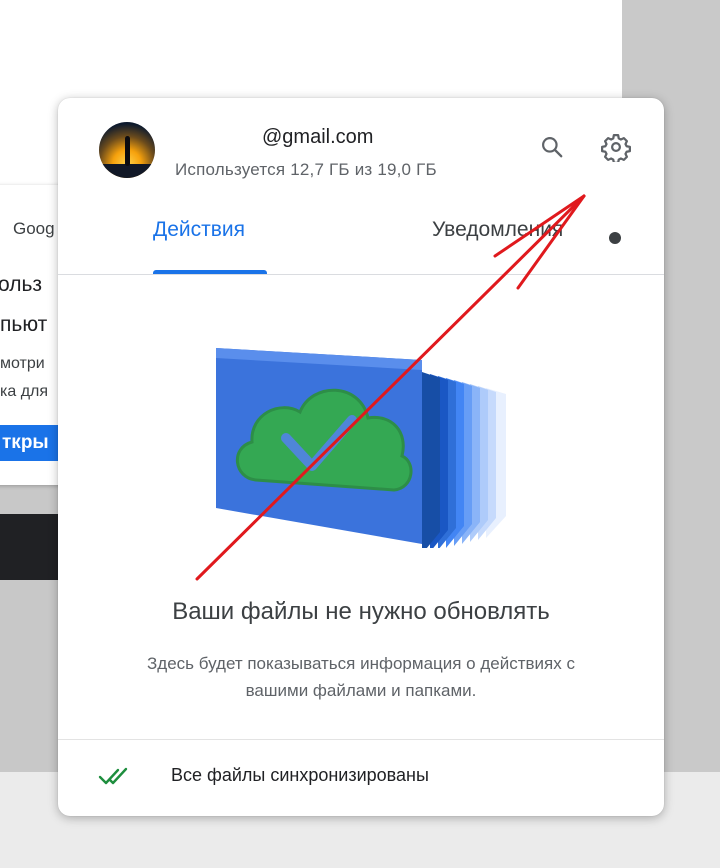 Image resolution: width=720 pixels, height=868 pixels. What do you see at coordinates (497, 238) in the screenshot?
I see `tab-notifications: Уведомления` at bounding box center [497, 238].